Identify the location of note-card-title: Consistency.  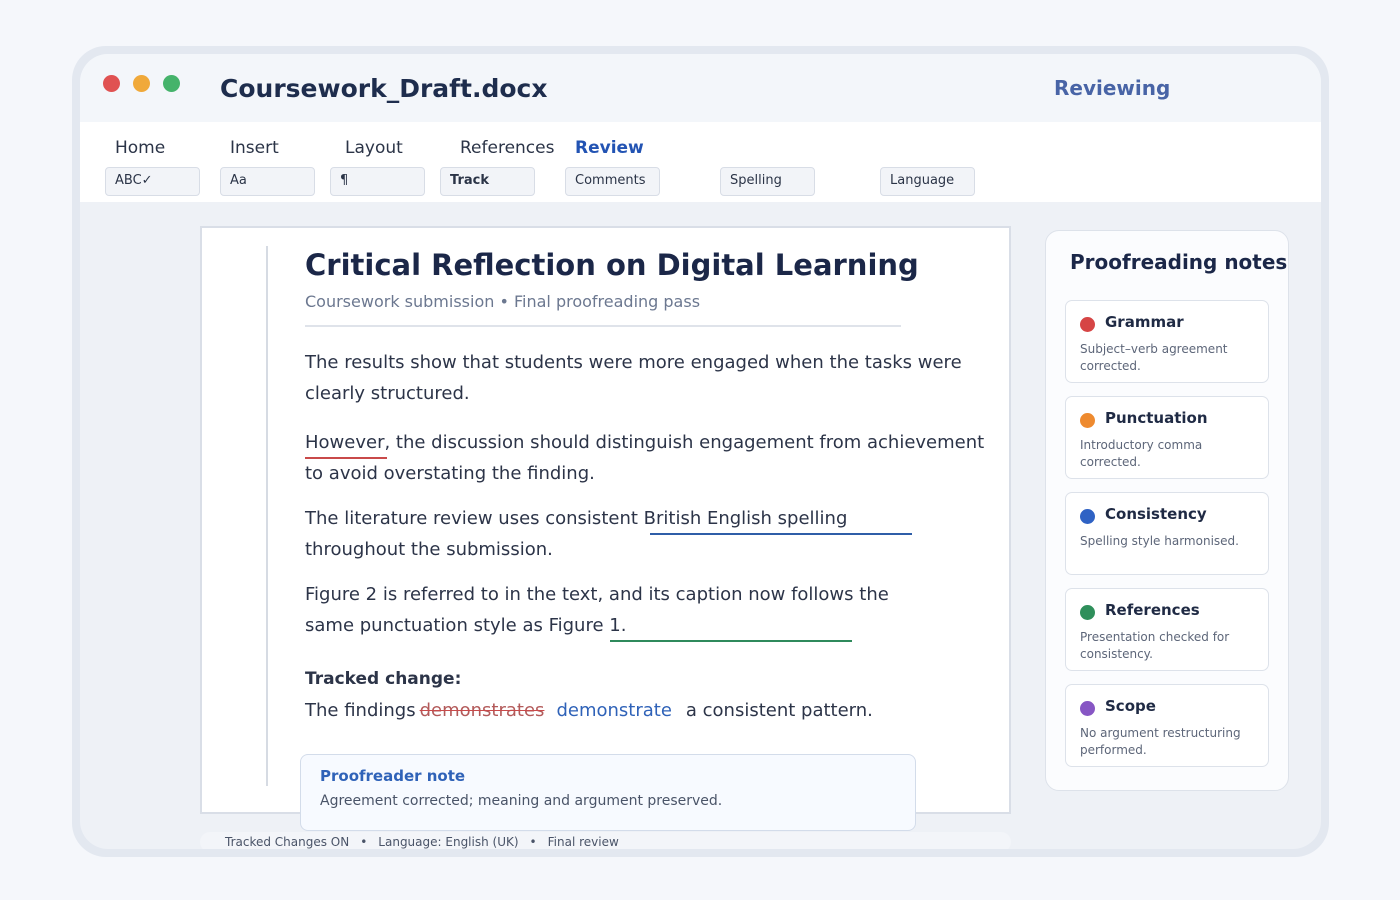
(1156, 514).